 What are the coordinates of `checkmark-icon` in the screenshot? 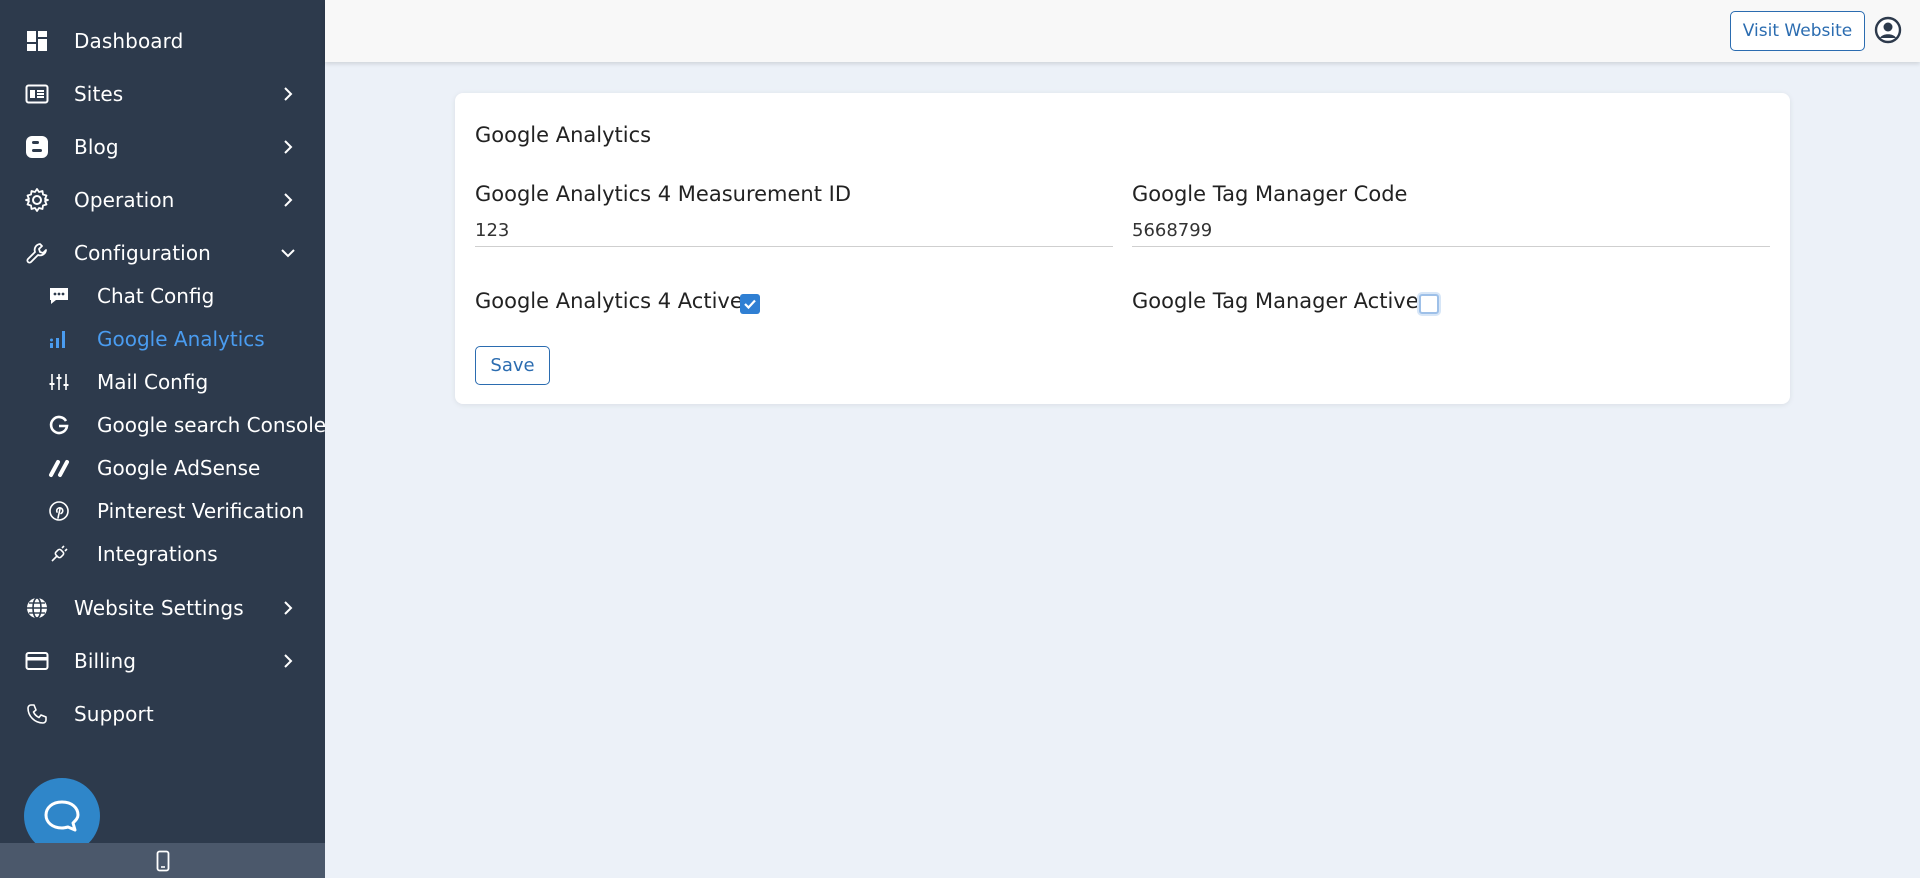 It's located at (750, 304).